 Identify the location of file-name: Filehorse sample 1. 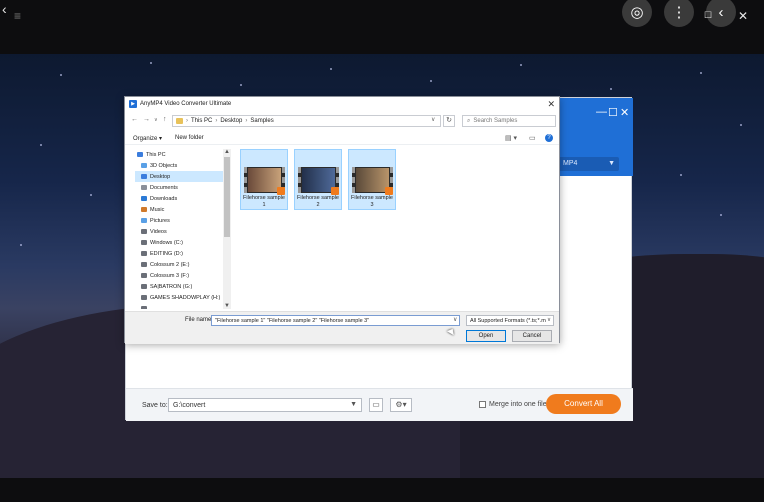
(264, 201).